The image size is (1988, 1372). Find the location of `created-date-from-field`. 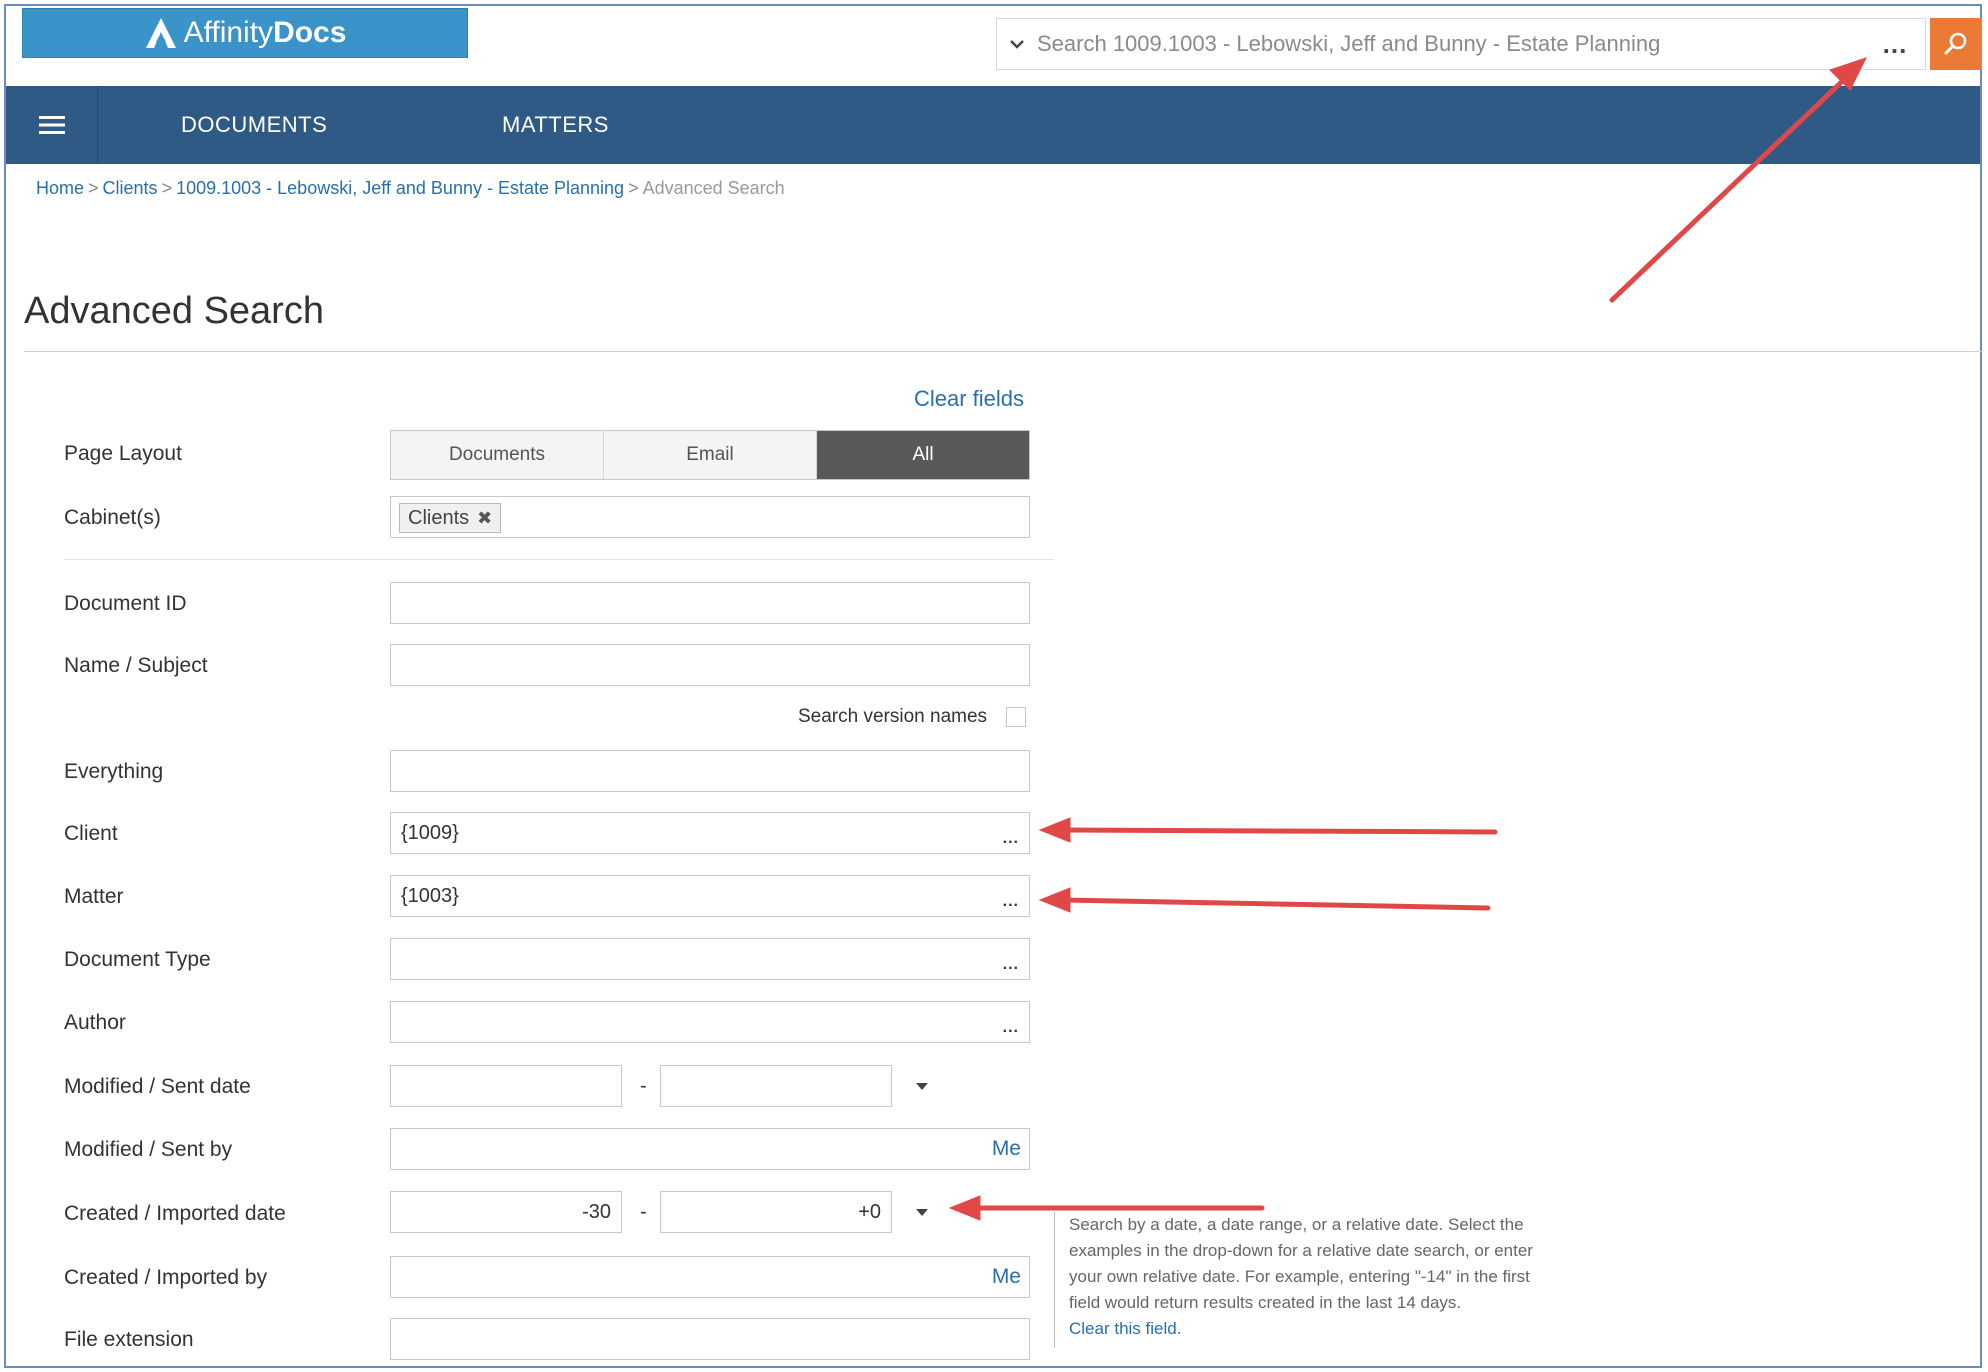

created-date-from-field is located at coordinates (506, 1212).